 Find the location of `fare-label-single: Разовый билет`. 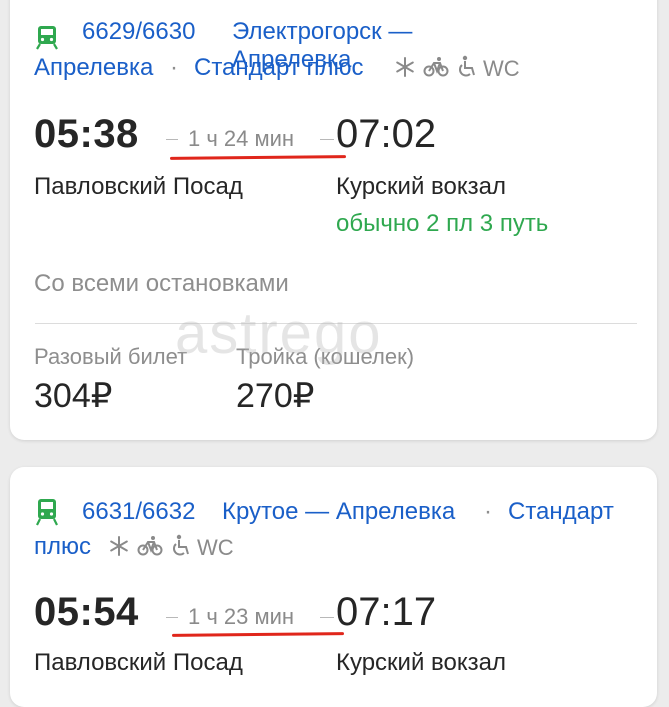

fare-label-single: Разовый билет is located at coordinates (111, 356).